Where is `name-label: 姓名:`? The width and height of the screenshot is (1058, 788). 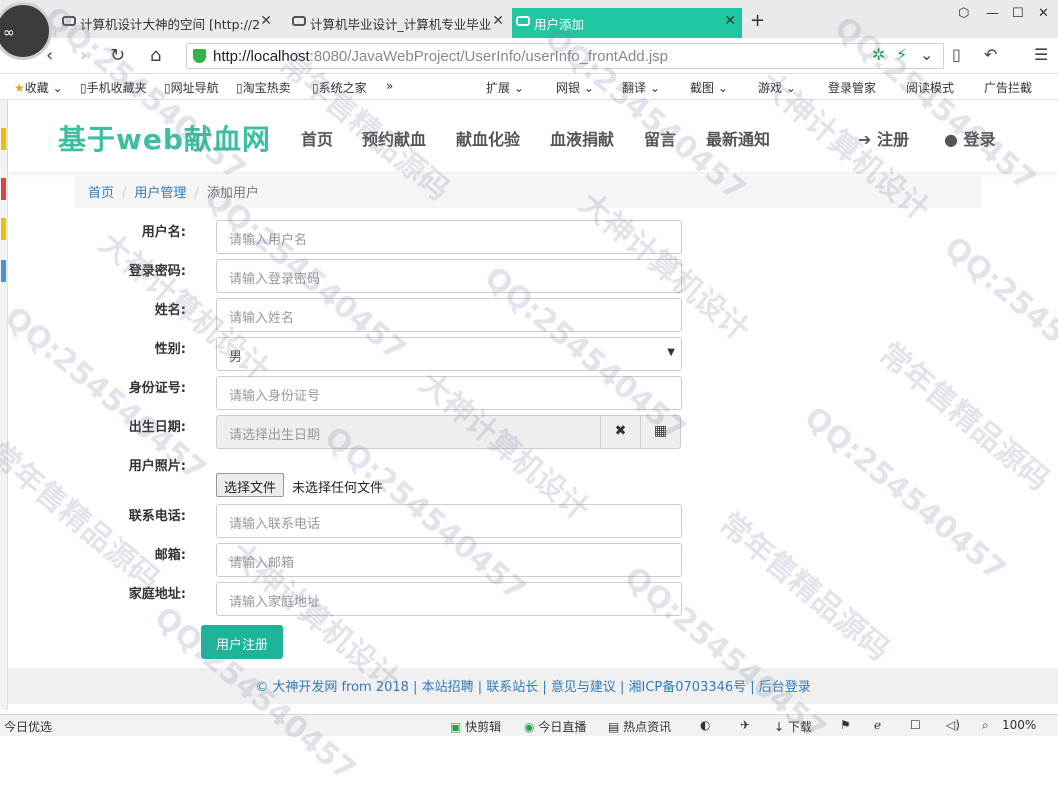 name-label: 姓名: is located at coordinates (170, 310).